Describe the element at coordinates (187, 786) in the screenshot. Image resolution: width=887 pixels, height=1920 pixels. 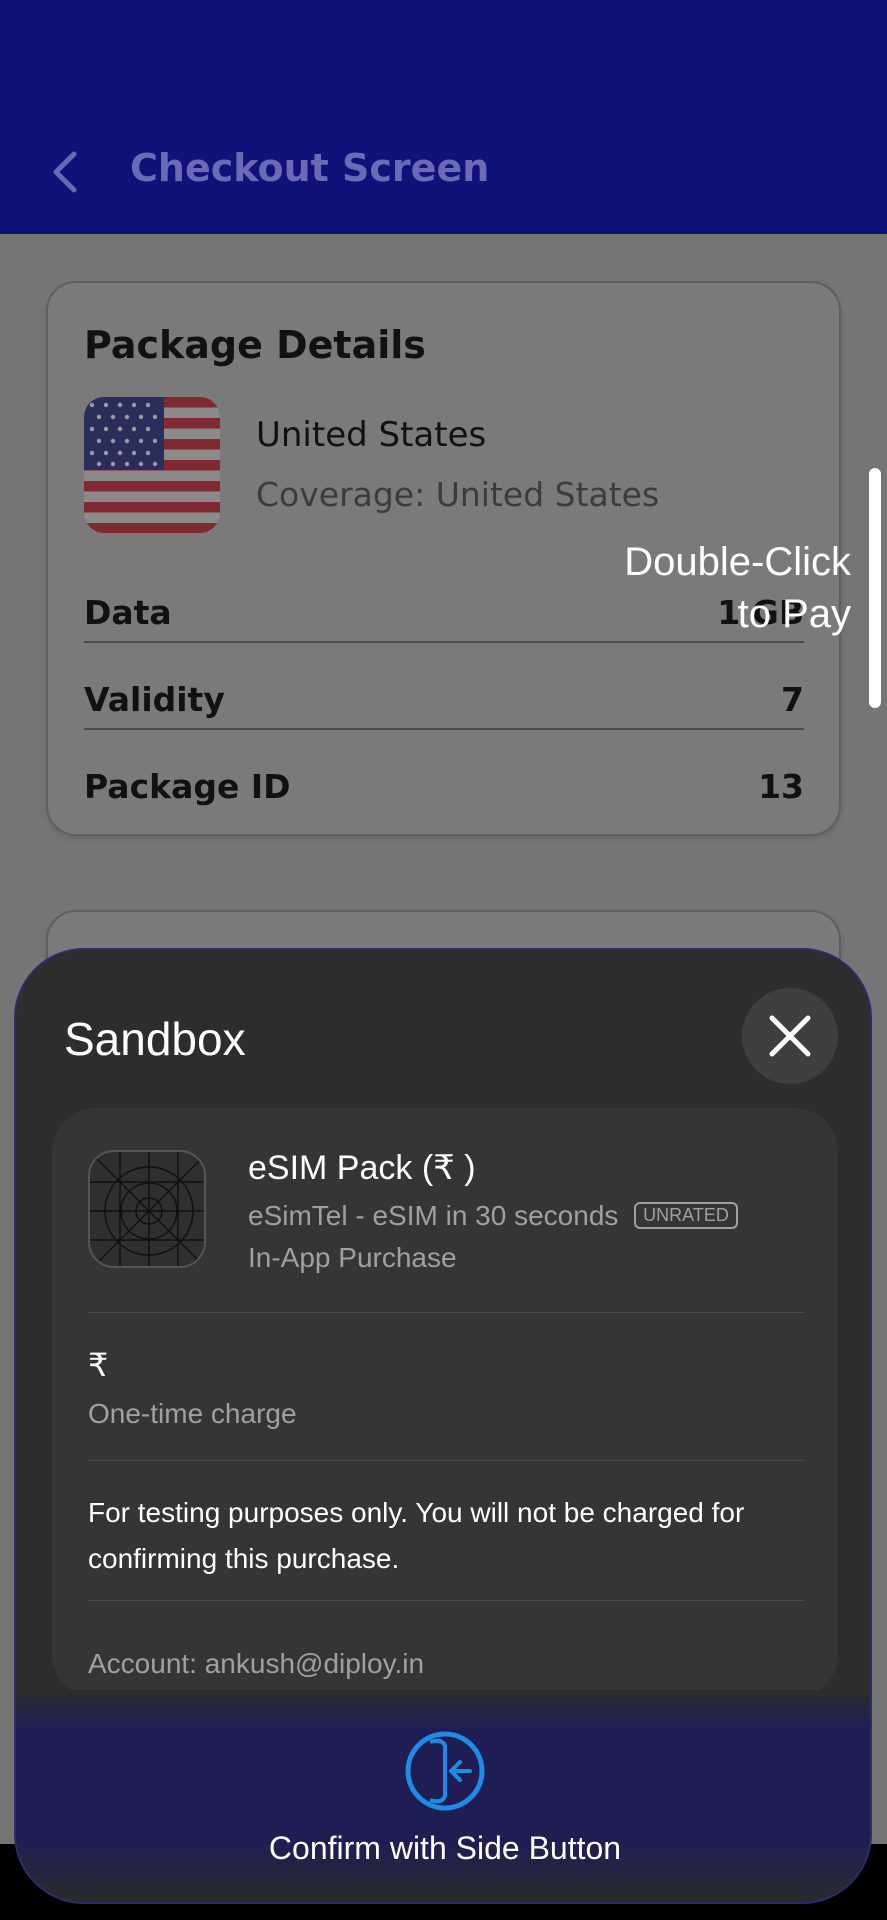
I see `detail-label: Package ID` at that location.